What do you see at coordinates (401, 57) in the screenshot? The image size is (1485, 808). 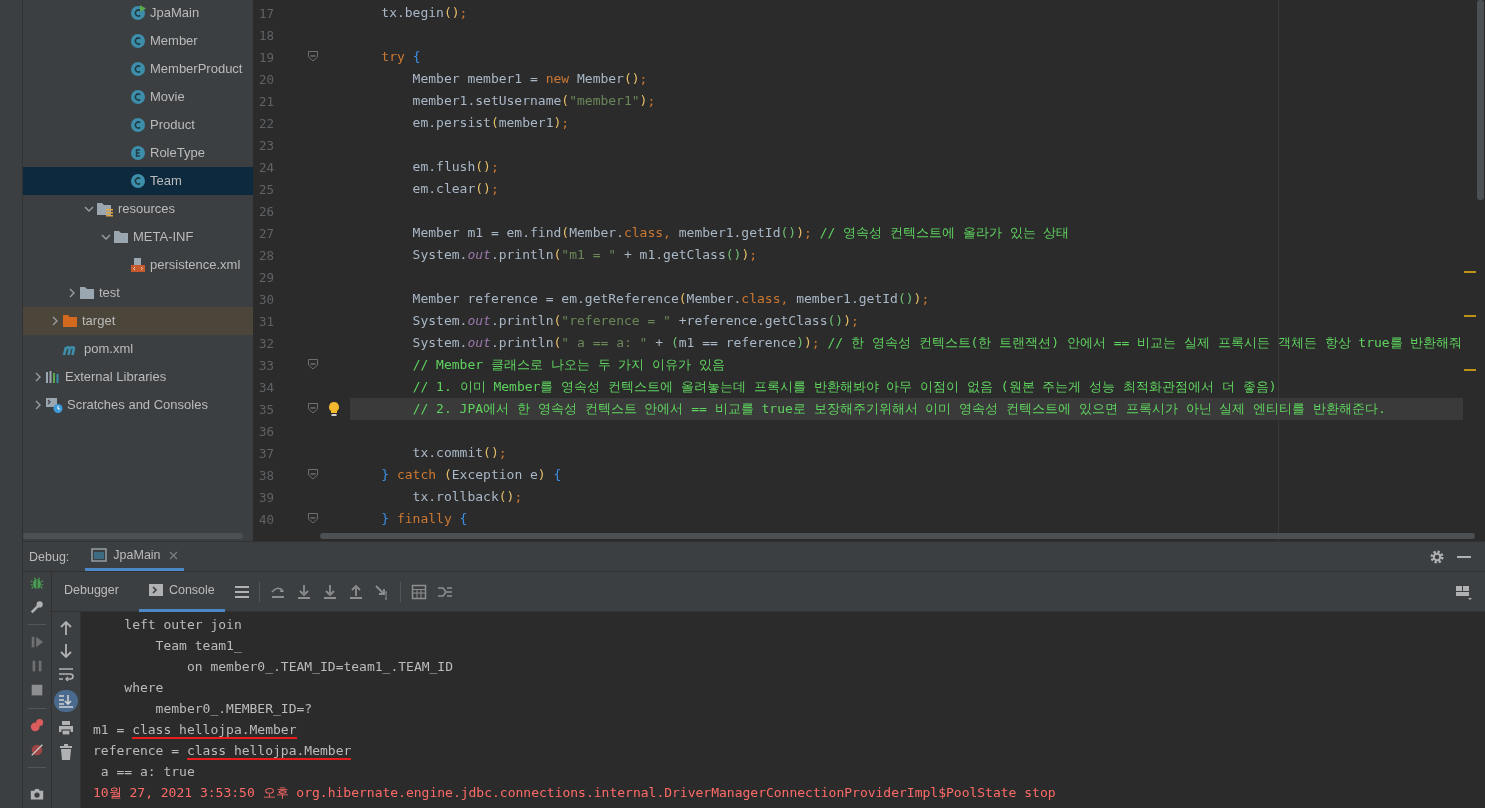 I see `code-line: try {` at bounding box center [401, 57].